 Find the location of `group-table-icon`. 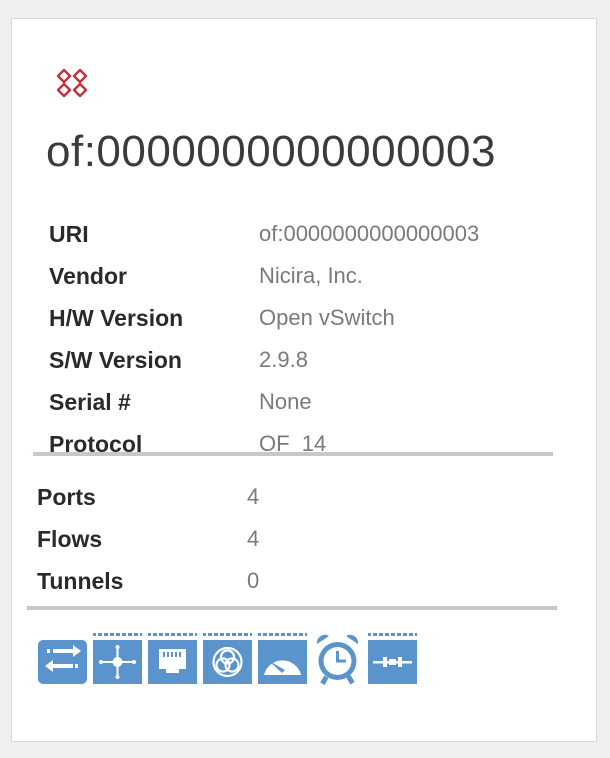

group-table-icon is located at coordinates (227, 658).